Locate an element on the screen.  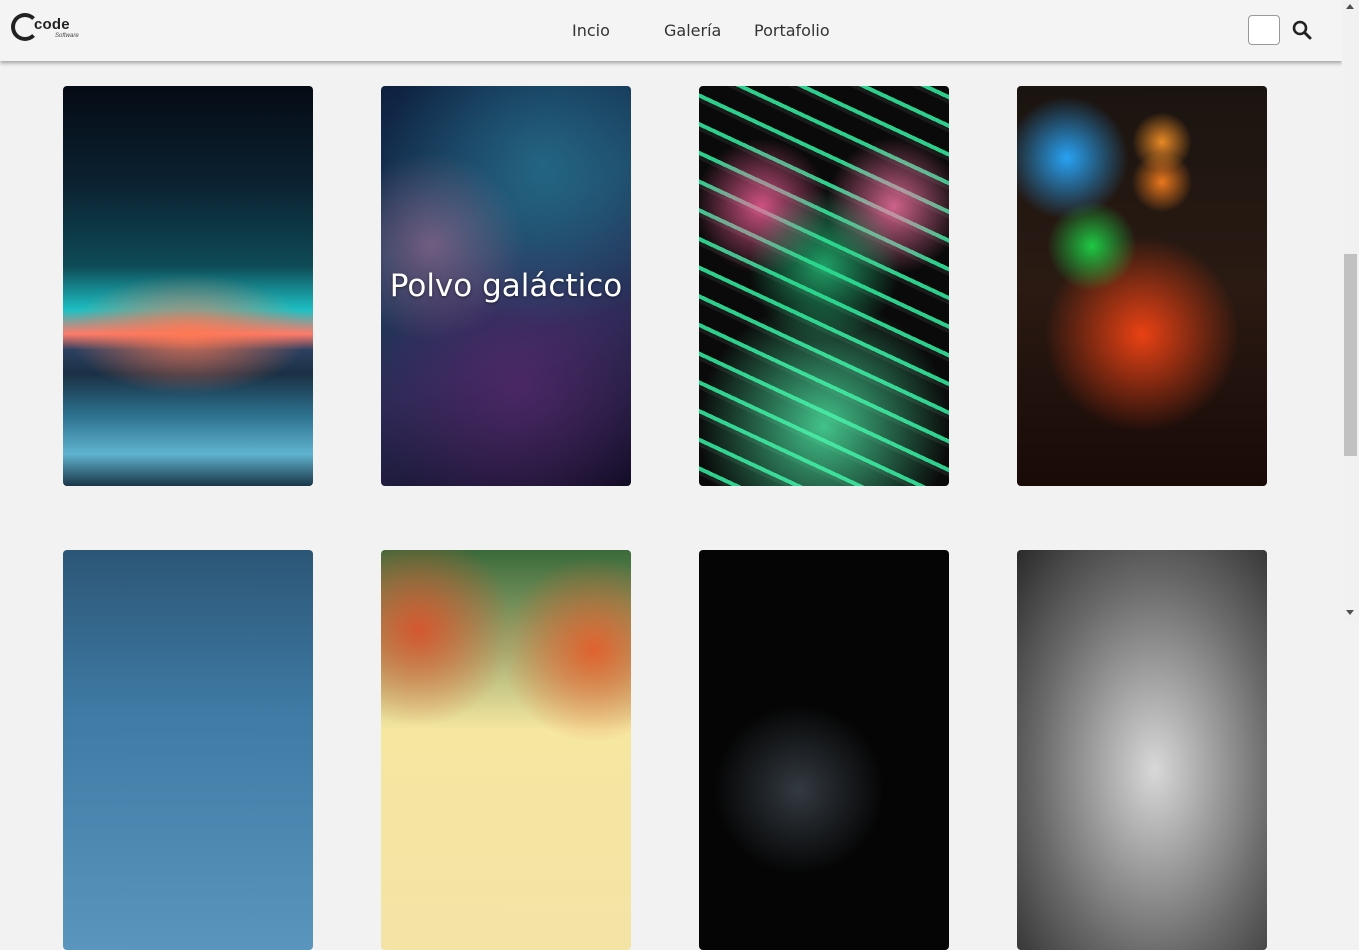
card-caption: Polvo galáctico is located at coordinates (506, 286).